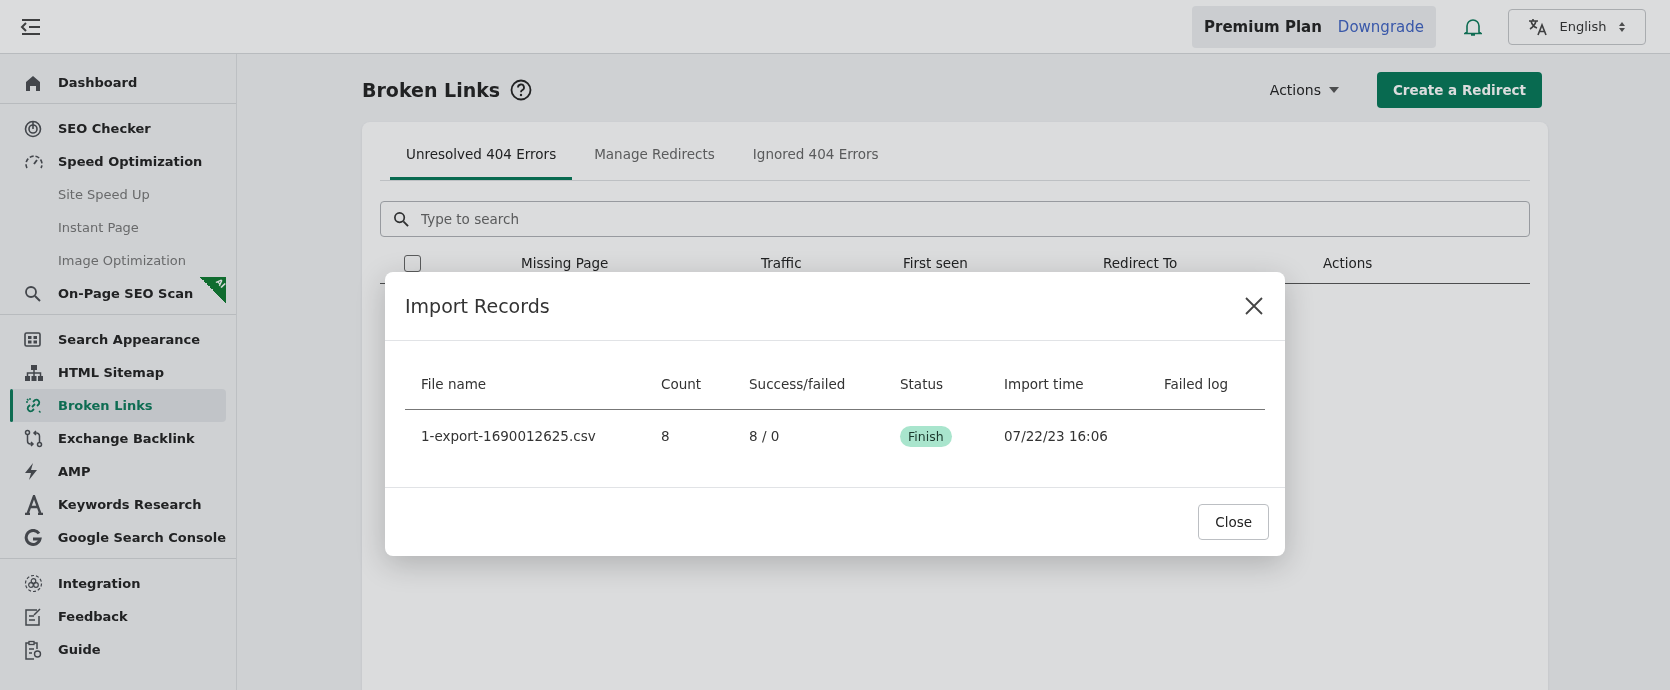 This screenshot has width=1670, height=690. I want to click on translate-icon, so click(1537, 26).